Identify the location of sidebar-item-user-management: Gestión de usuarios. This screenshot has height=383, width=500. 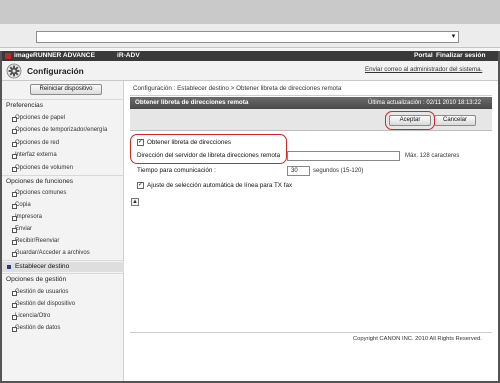
(39, 292).